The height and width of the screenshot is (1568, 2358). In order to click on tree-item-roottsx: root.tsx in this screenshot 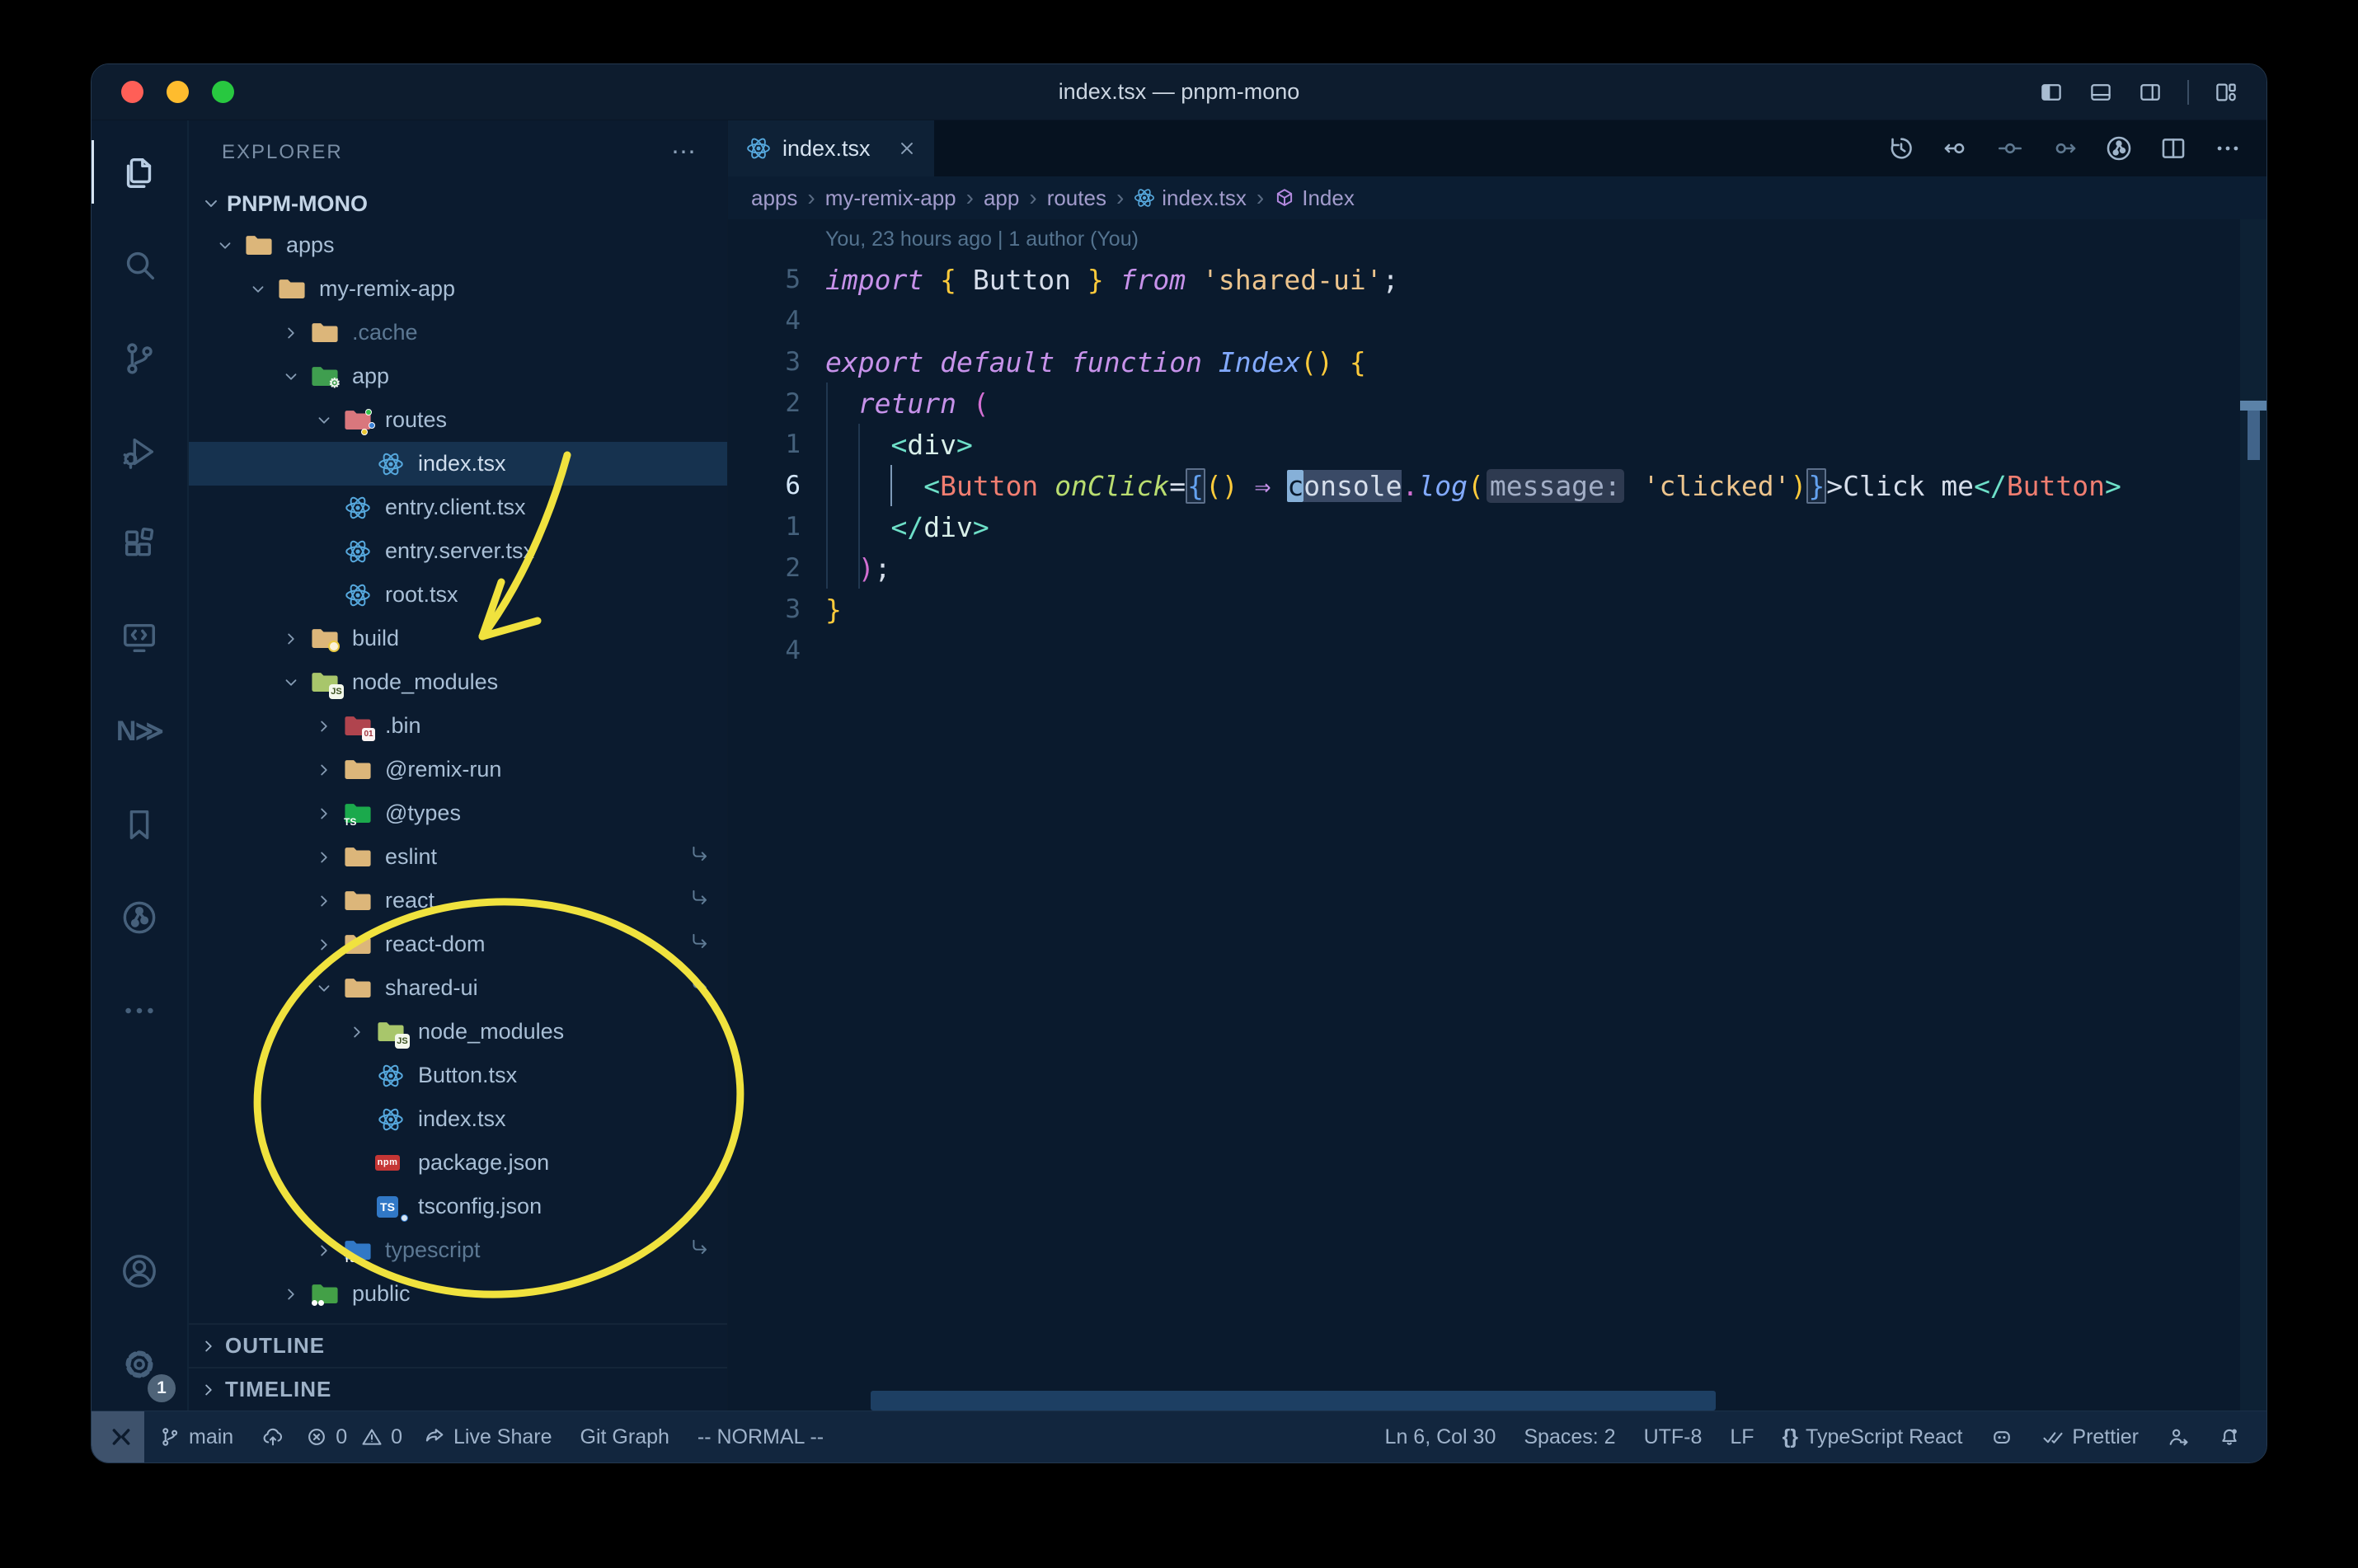, I will do `click(458, 595)`.